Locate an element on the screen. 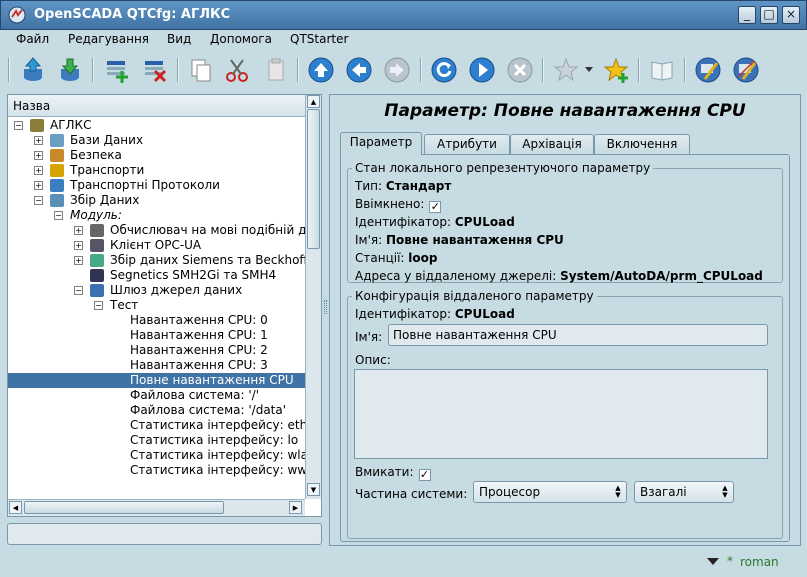 This screenshot has height=577, width=807. tree-item: − Тест is located at coordinates (156, 305).